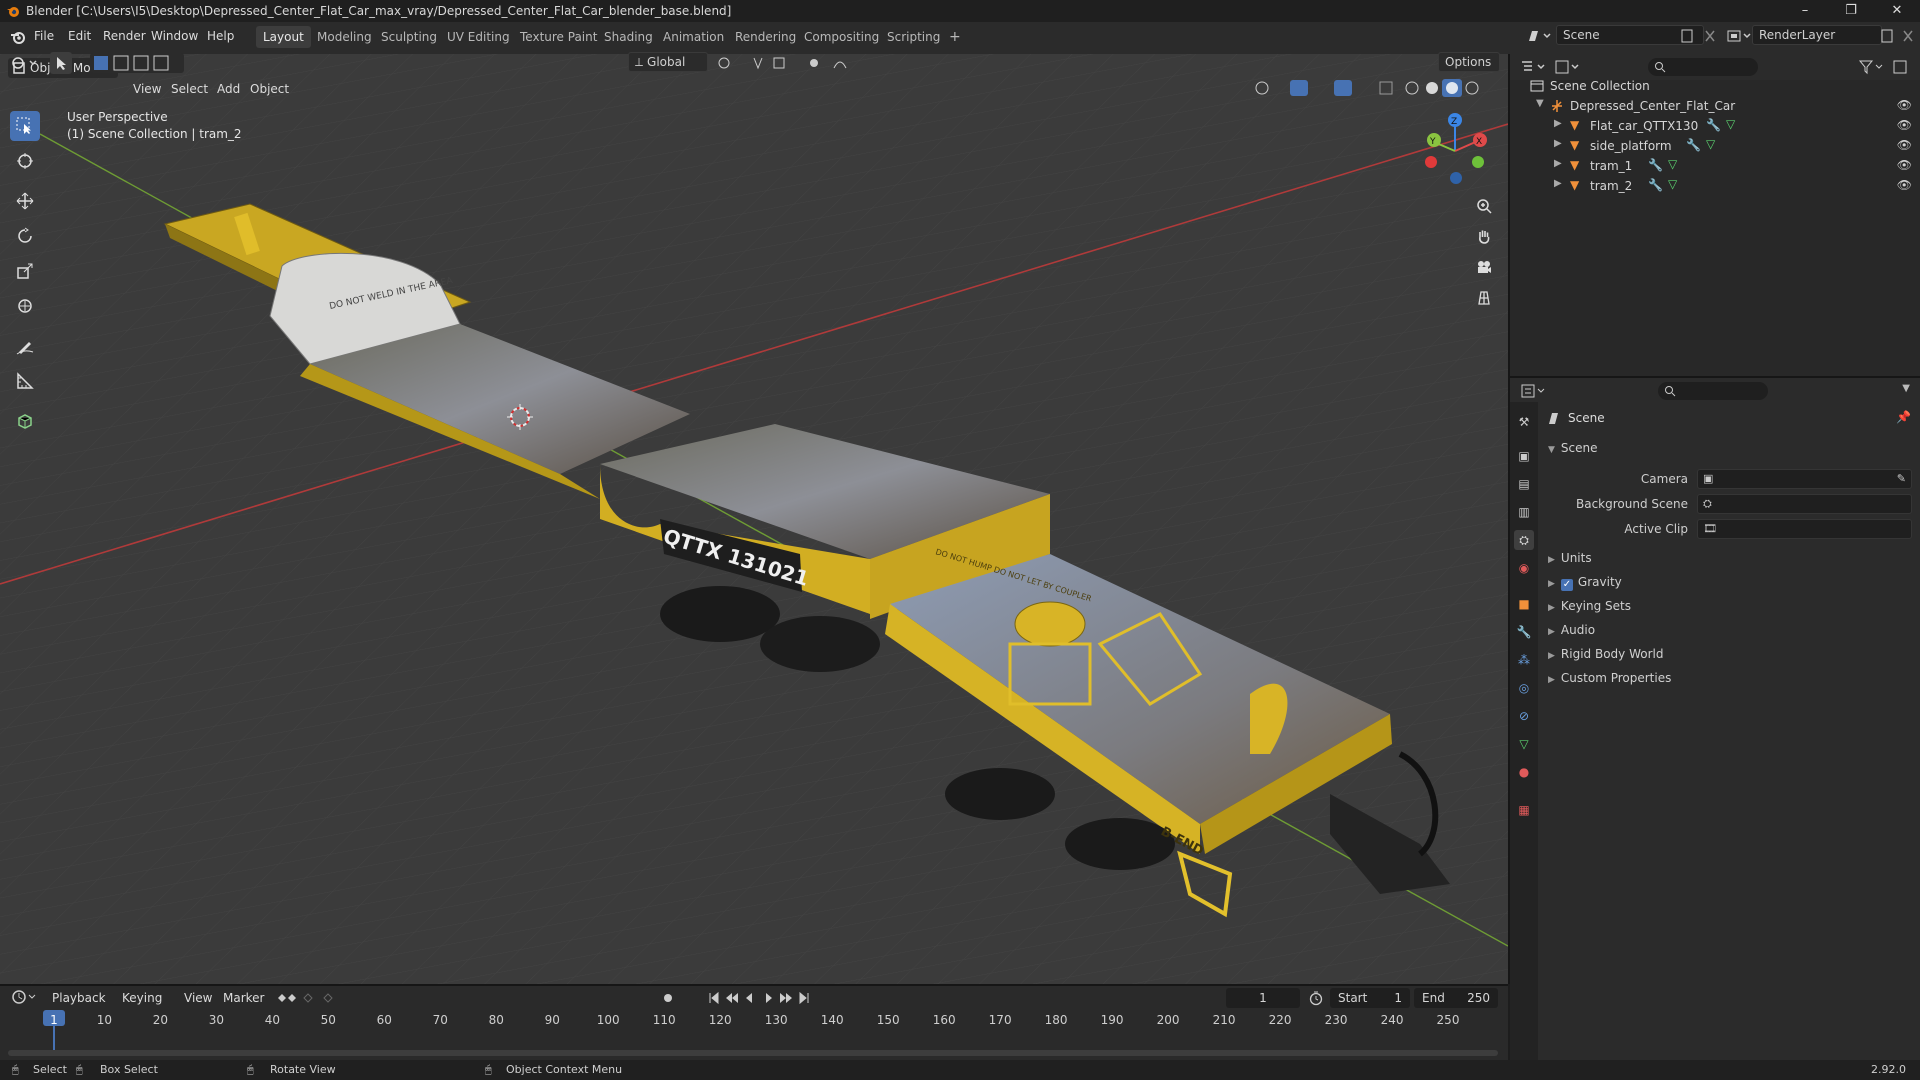  I want to click on menu-help: Help, so click(220, 36).